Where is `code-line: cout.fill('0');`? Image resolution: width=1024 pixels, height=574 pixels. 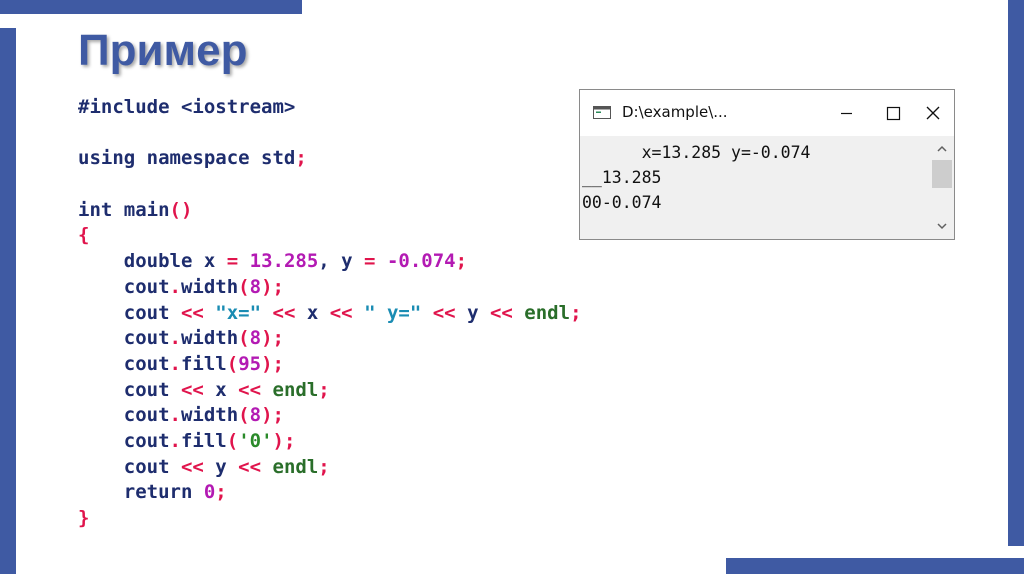
code-line: cout.fill('0'); is located at coordinates (330, 442).